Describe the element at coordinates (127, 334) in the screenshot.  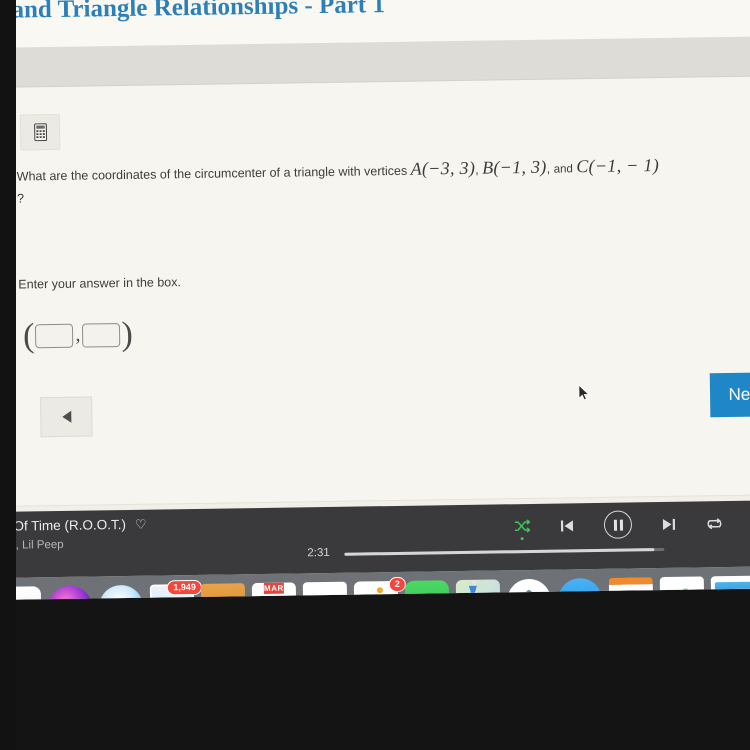
I see `close-paren: )` at that location.